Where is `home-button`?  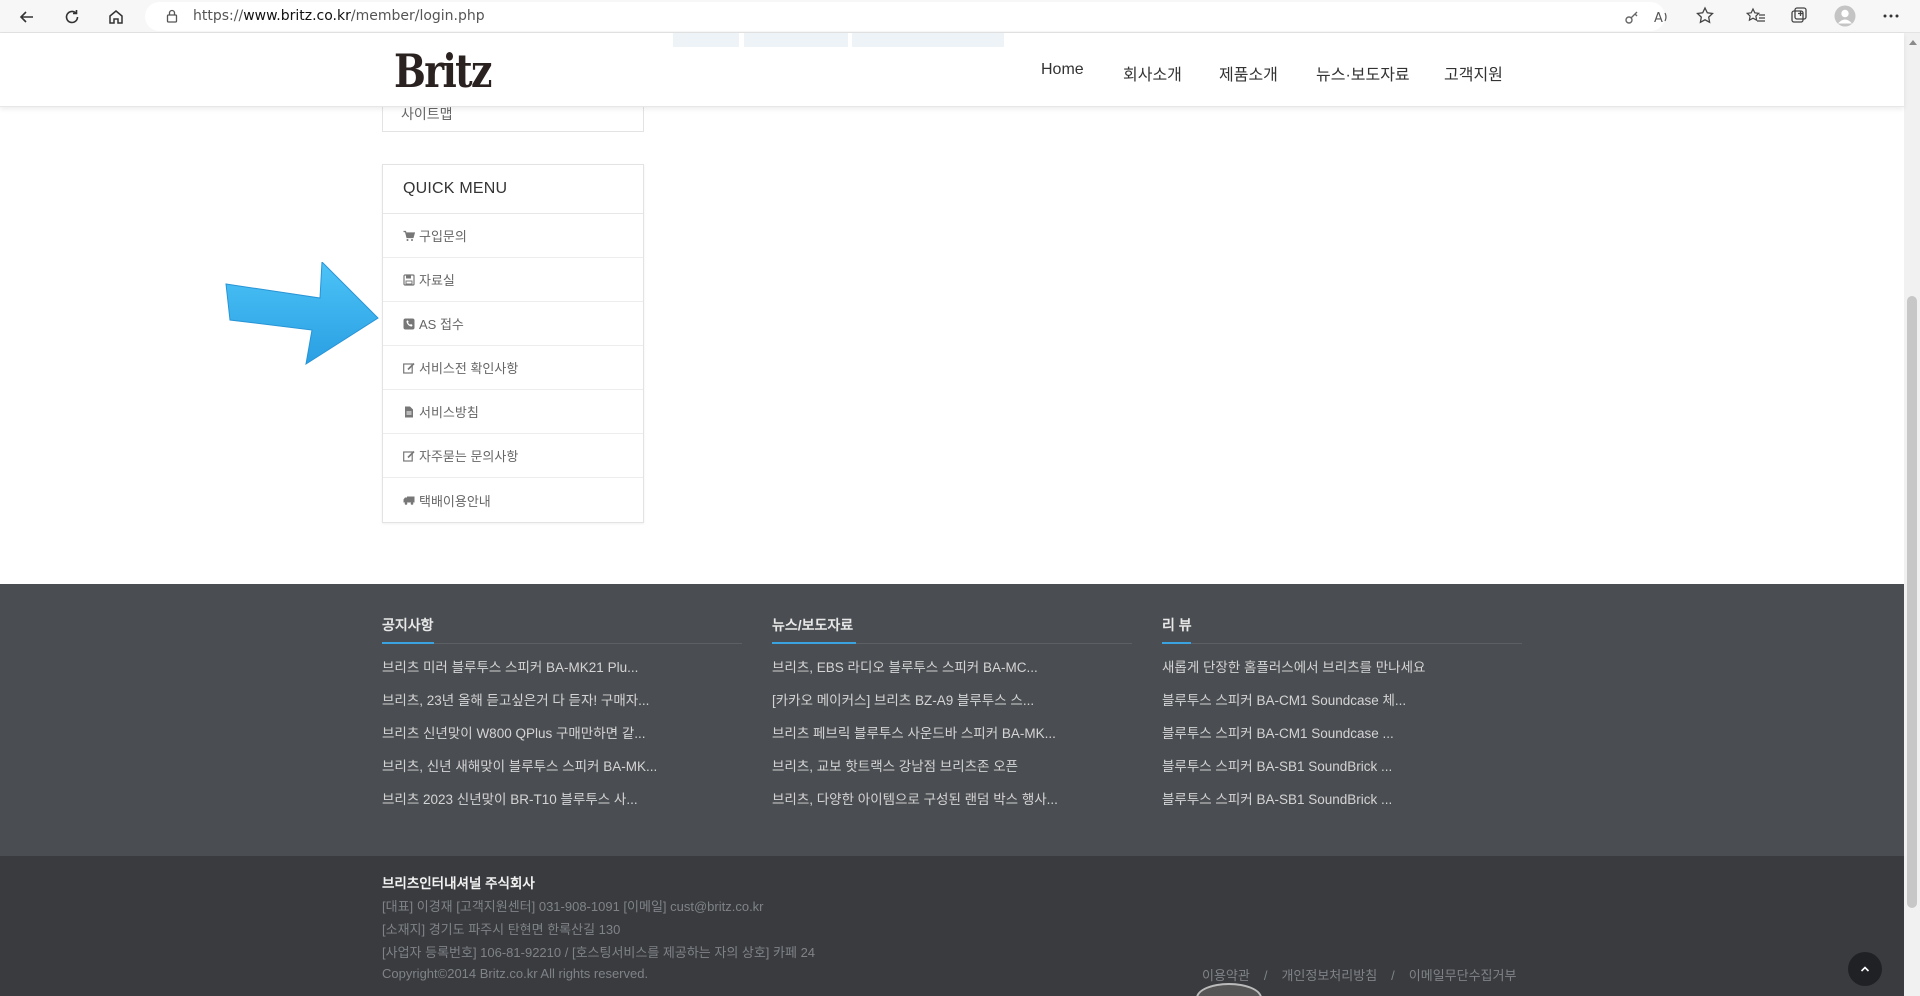
home-button is located at coordinates (116, 17).